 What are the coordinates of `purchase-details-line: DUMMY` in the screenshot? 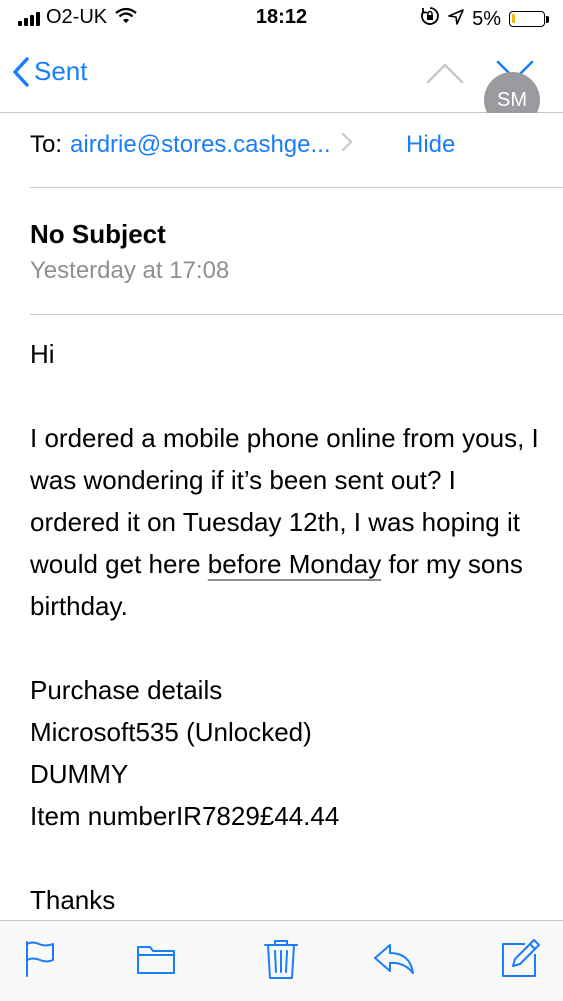 It's located at (79, 774).